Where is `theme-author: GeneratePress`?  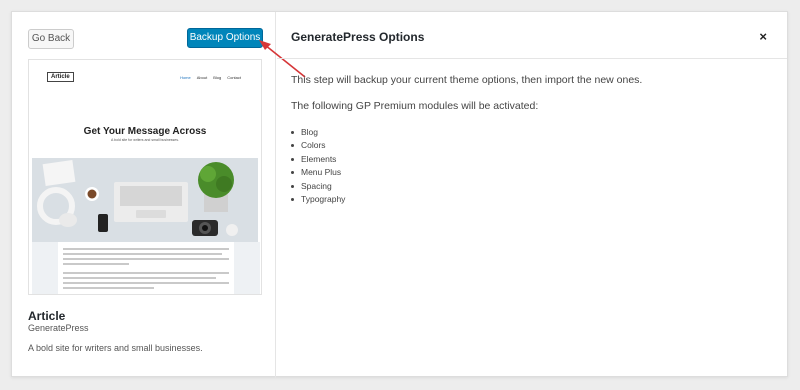
theme-author: GeneratePress is located at coordinates (58, 328).